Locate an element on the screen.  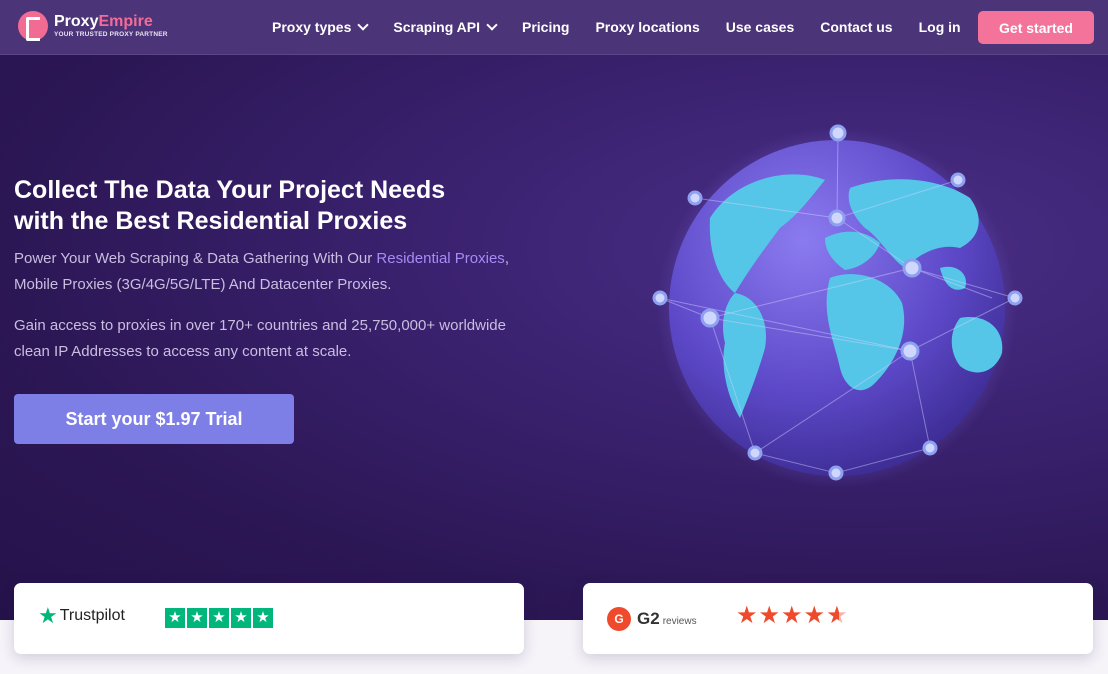
start-trial-button: Start your $1.97 Trial is located at coordinates (154, 419).